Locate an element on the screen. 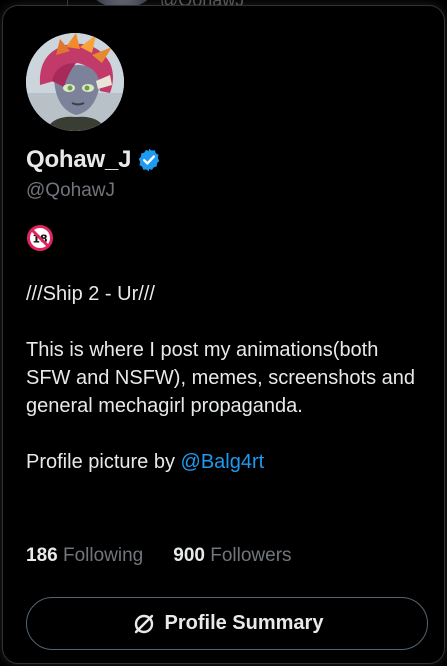 The width and height of the screenshot is (447, 666). followers-count: 900 is located at coordinates (189, 555).